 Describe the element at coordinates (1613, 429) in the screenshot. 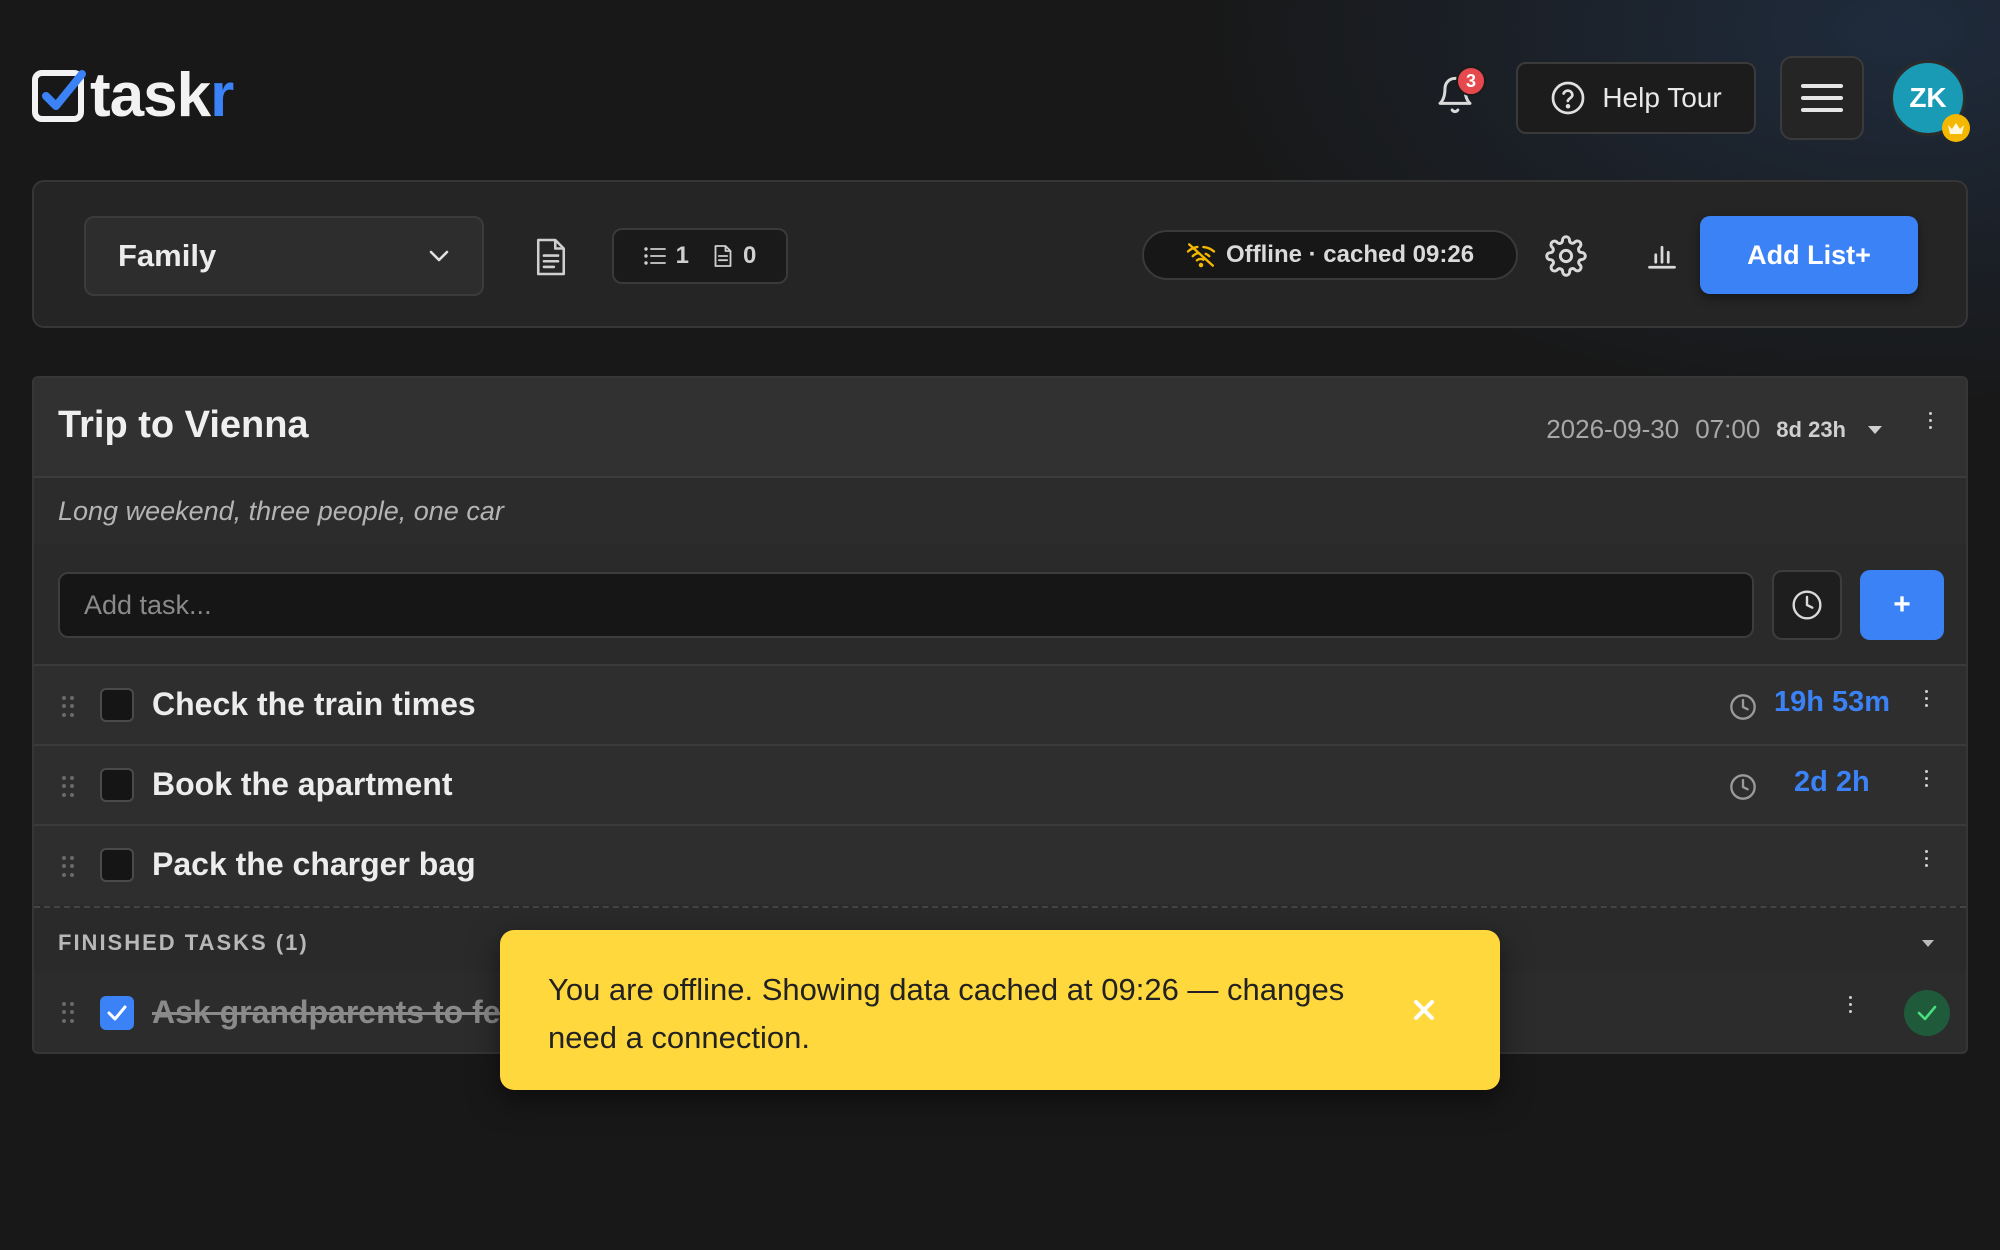

I see `due-date: 2026-09-30` at that location.